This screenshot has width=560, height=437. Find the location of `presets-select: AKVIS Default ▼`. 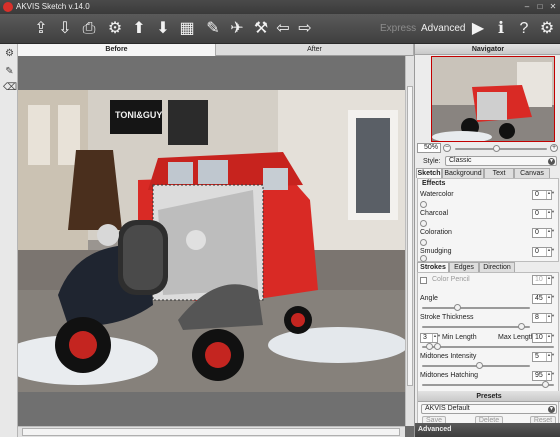

presets-select: AKVIS Default ▼ is located at coordinates (489, 409).